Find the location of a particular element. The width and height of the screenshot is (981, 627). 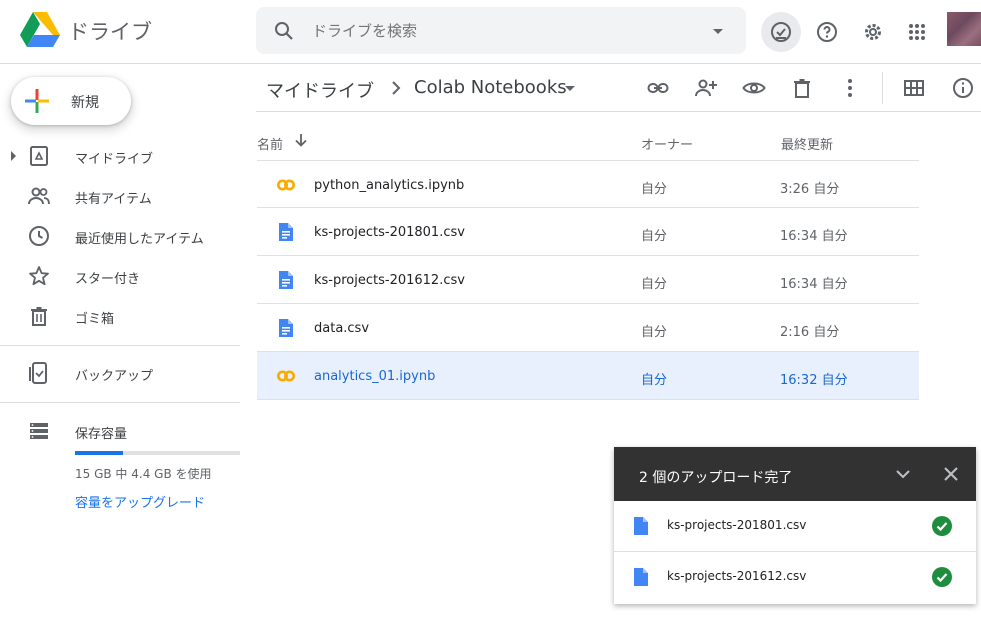

storage-usage-text: 15 GB 中 4.4 GB を使用 is located at coordinates (143, 474).